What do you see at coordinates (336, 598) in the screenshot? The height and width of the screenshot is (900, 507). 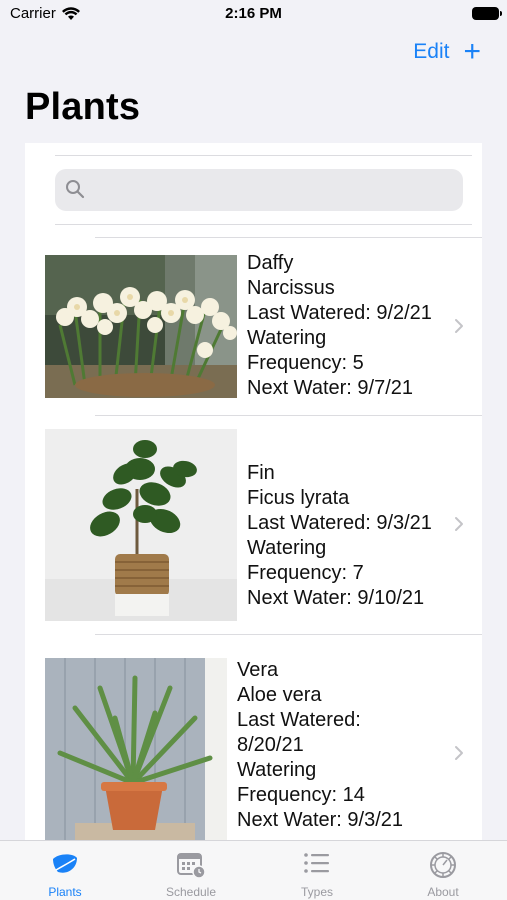 I see `next-water: Next Water: 9/10/21` at bounding box center [336, 598].